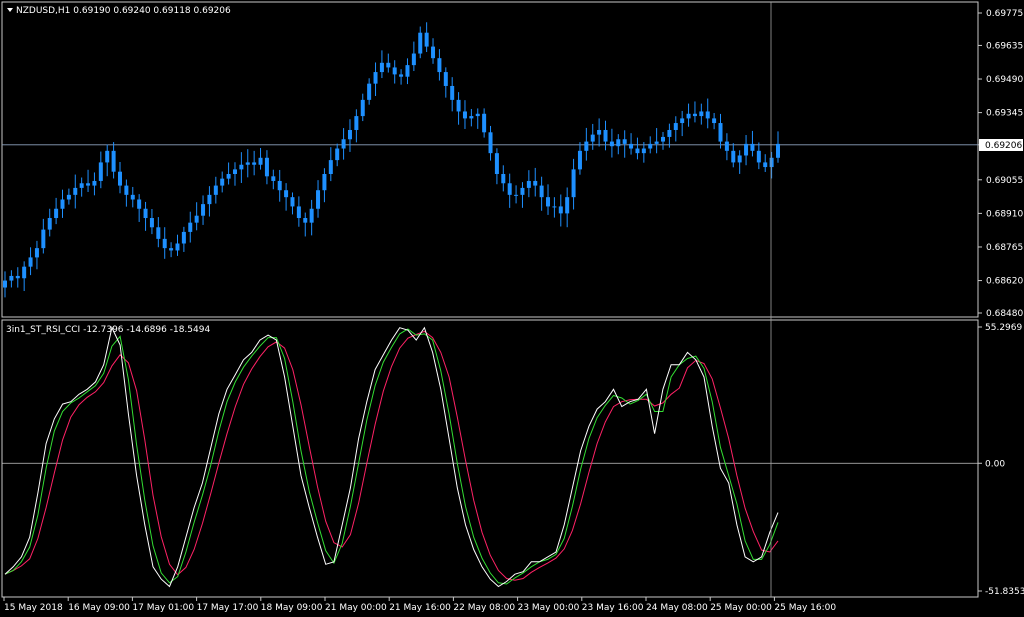 The height and width of the screenshot is (617, 1024). What do you see at coordinates (1004, 114) in the screenshot?
I see `price-tick-label: 0.69345` at bounding box center [1004, 114].